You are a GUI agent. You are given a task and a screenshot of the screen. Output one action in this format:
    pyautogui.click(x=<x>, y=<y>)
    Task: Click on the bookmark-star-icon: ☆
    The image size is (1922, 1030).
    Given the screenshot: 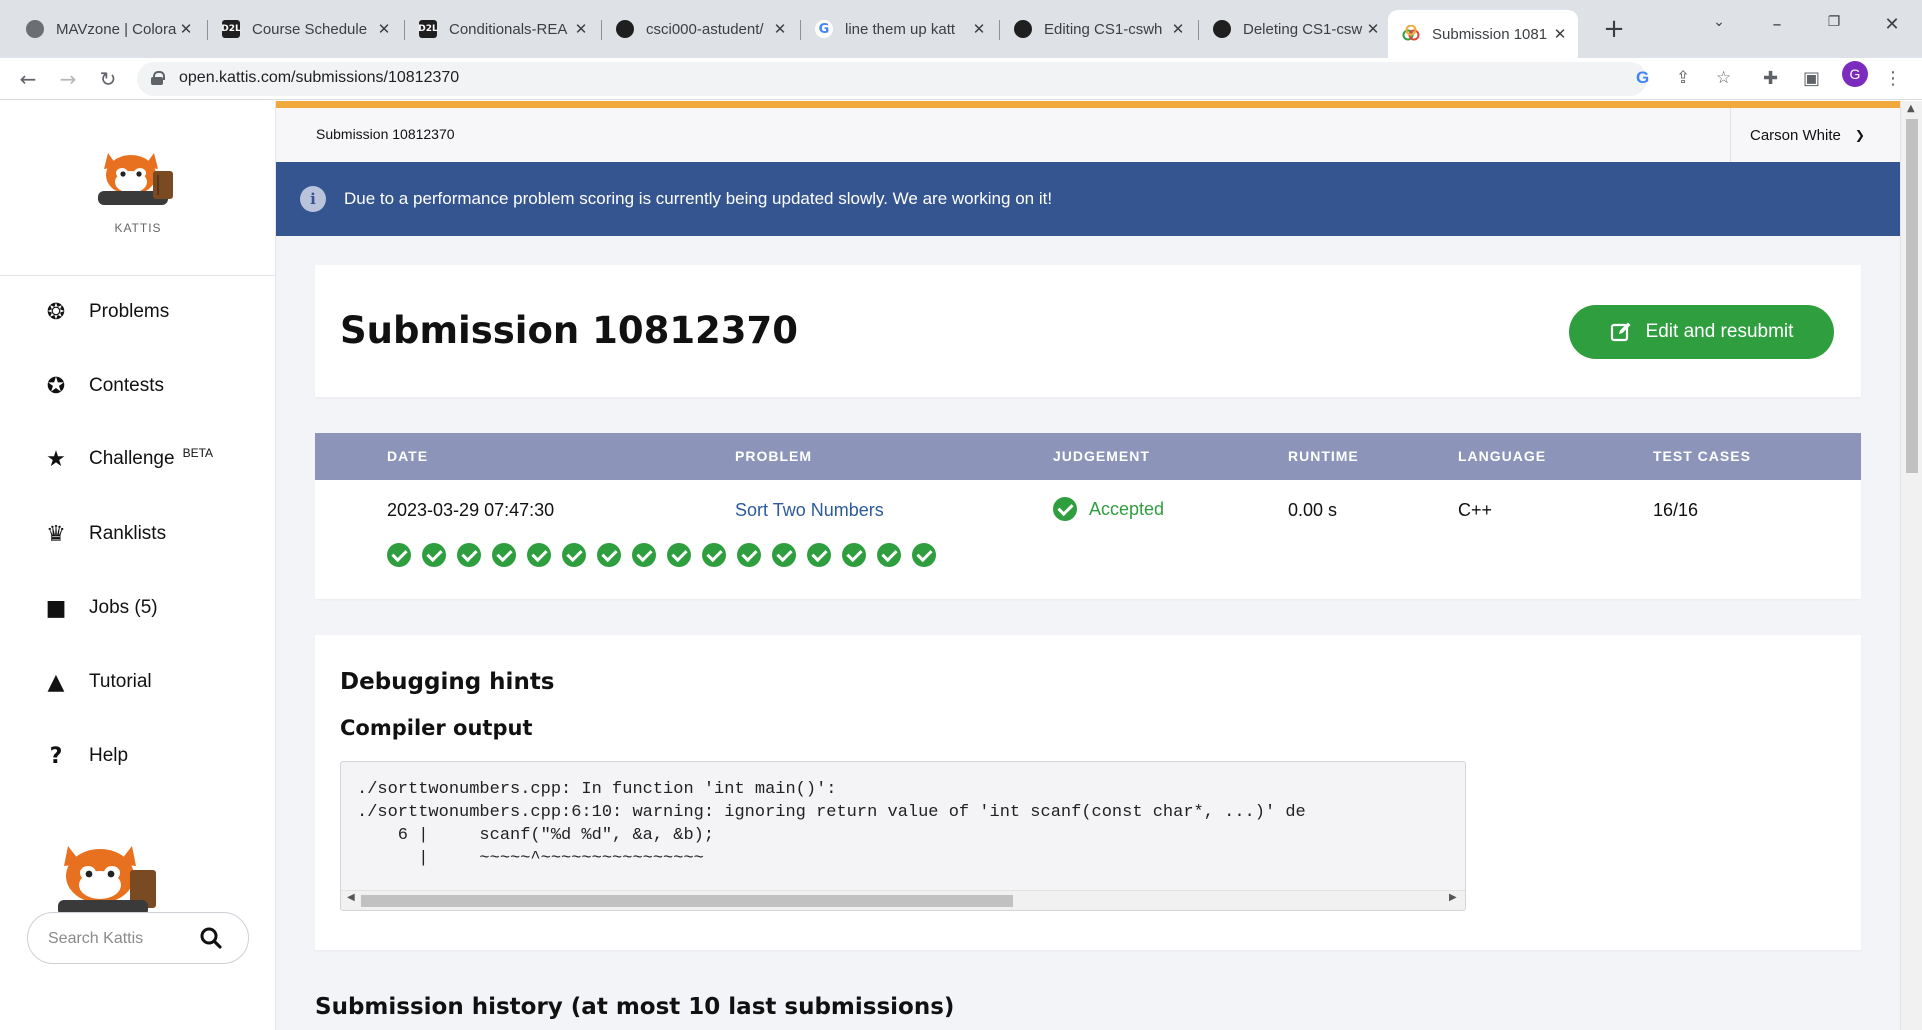 What is the action you would take?
    pyautogui.click(x=1723, y=78)
    